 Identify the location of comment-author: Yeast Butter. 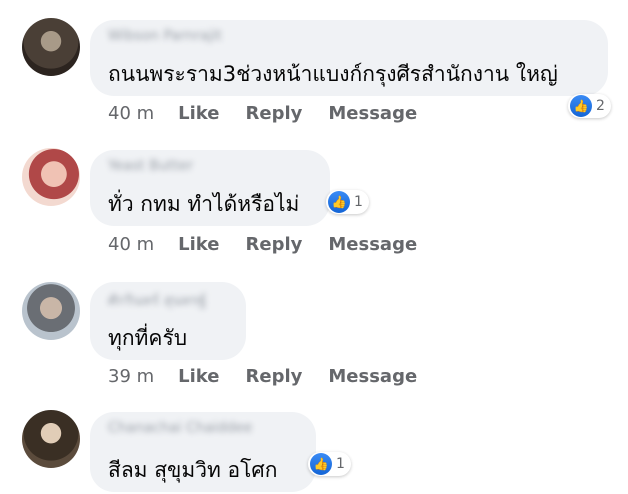
(150, 166).